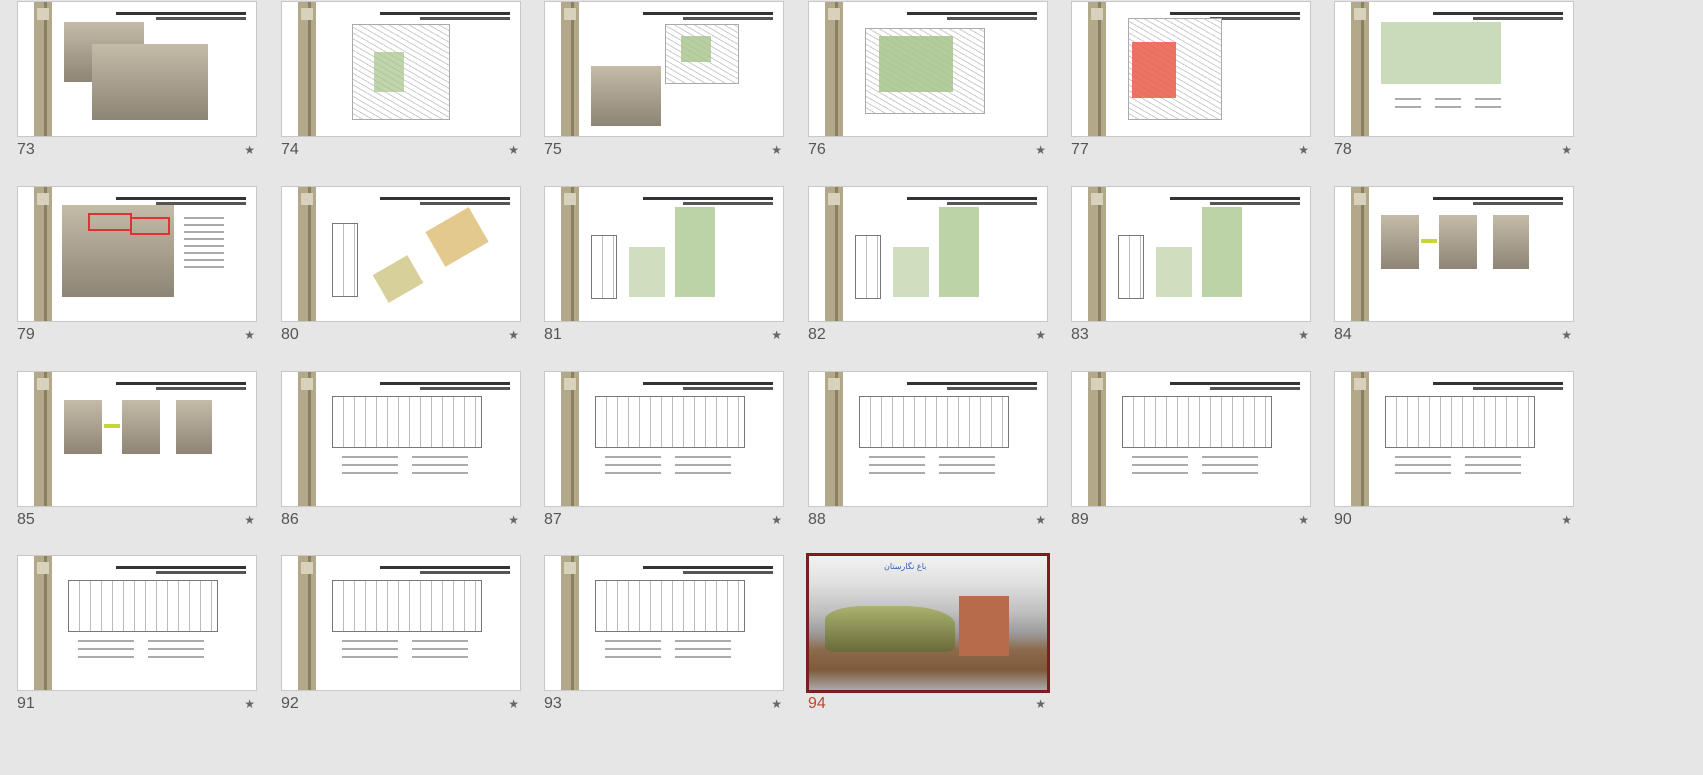  What do you see at coordinates (112, 426) in the screenshot?
I see `arrow` at bounding box center [112, 426].